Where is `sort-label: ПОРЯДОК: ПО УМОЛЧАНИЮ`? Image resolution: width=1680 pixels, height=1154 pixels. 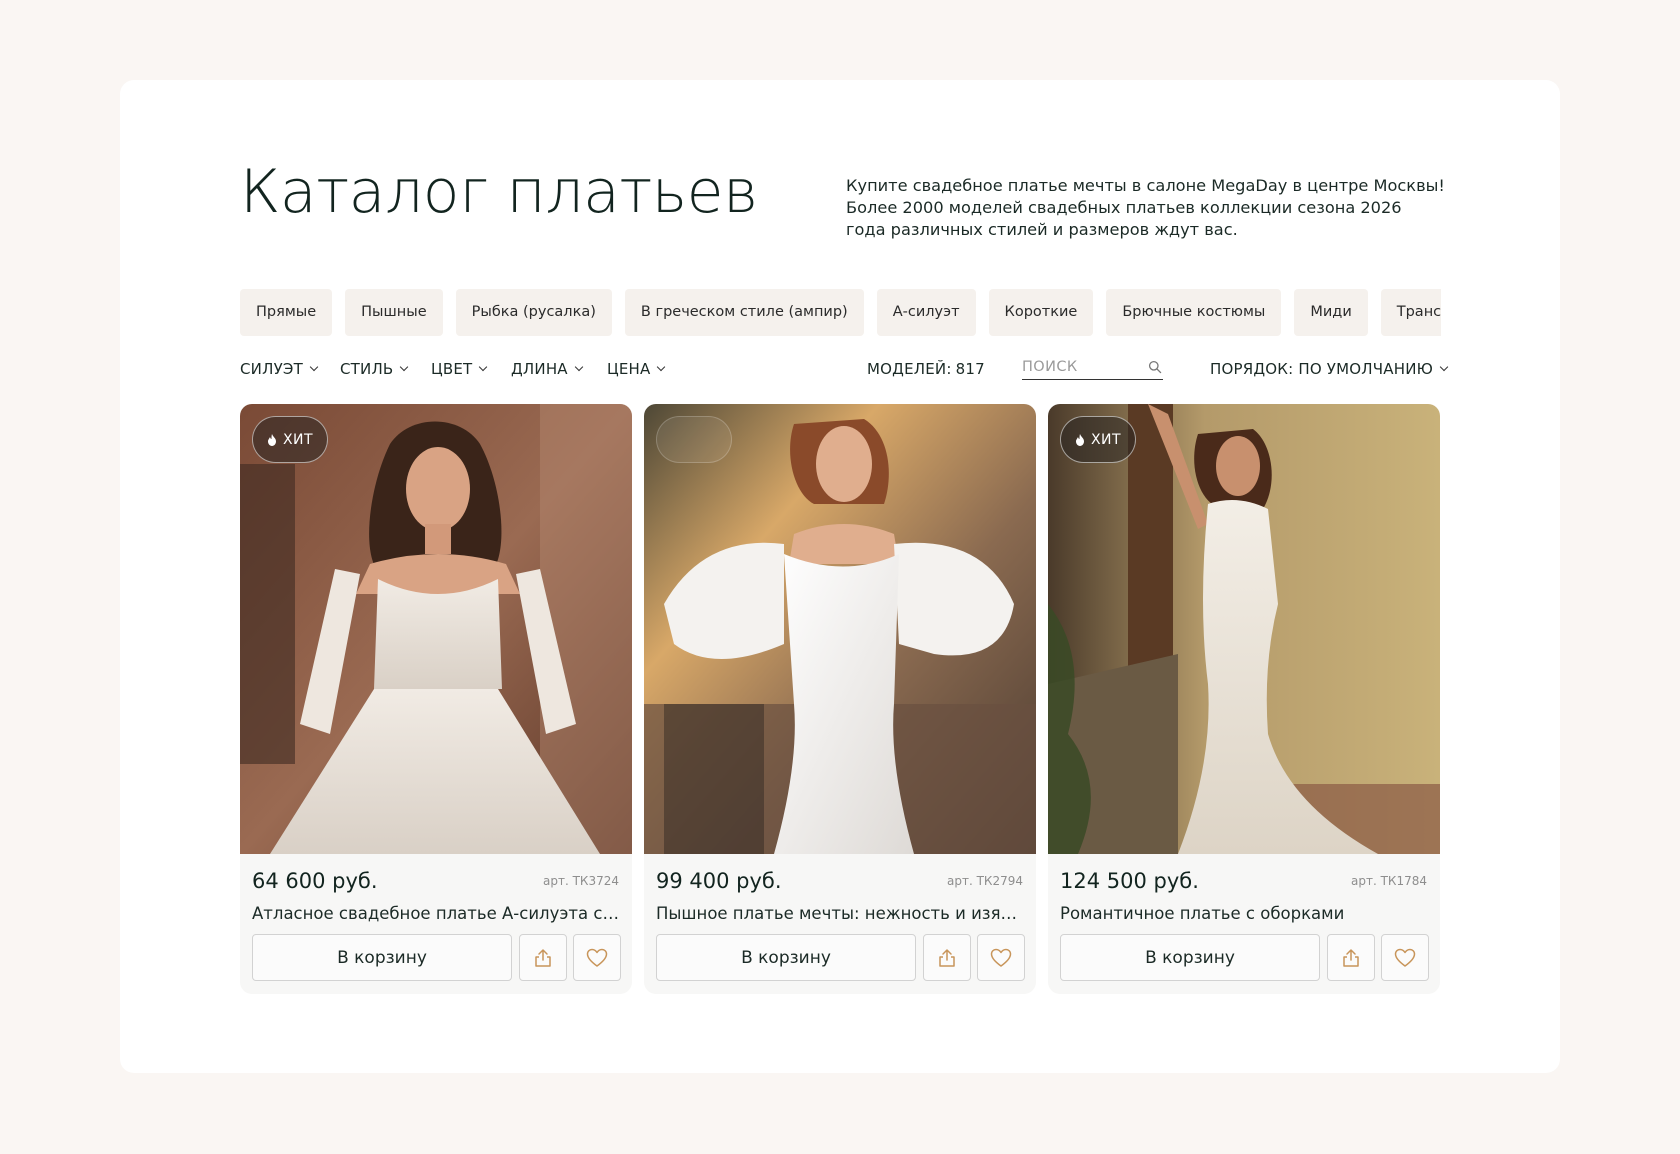
sort-label: ПОРЯДОК: ПО УМОЛЧАНИЮ is located at coordinates (1322, 369).